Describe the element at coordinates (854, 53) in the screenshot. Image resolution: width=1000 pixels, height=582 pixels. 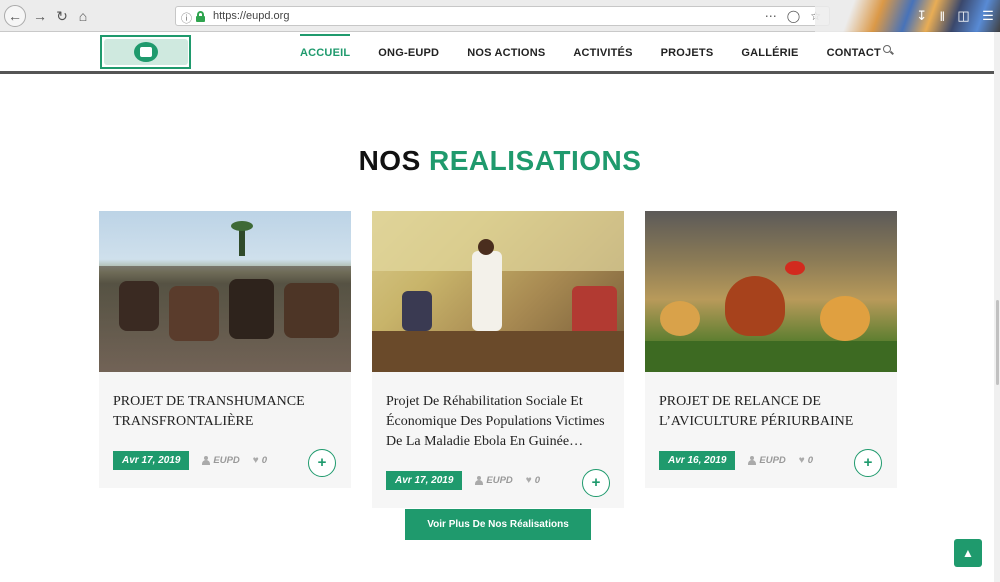
I see `nav-contact: CONTACT` at that location.